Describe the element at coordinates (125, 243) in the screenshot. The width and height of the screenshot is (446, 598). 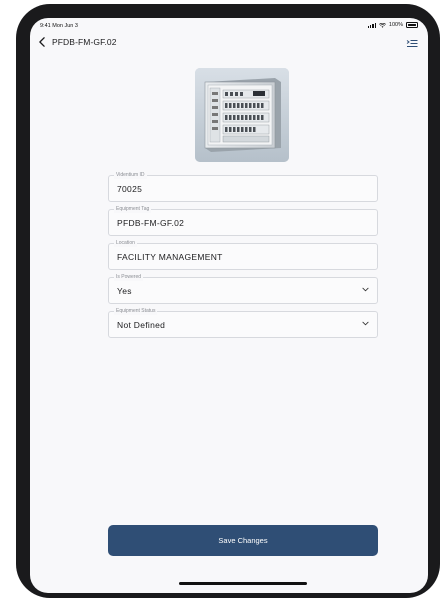
I see `location-label: Location` at that location.